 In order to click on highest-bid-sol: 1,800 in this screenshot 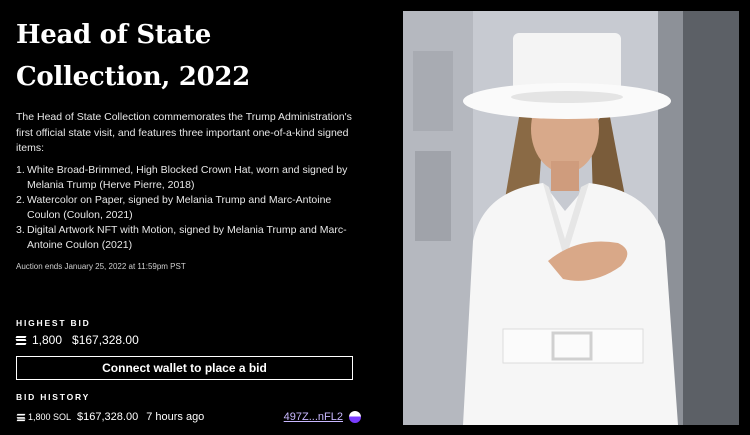, I will do `click(47, 340)`.